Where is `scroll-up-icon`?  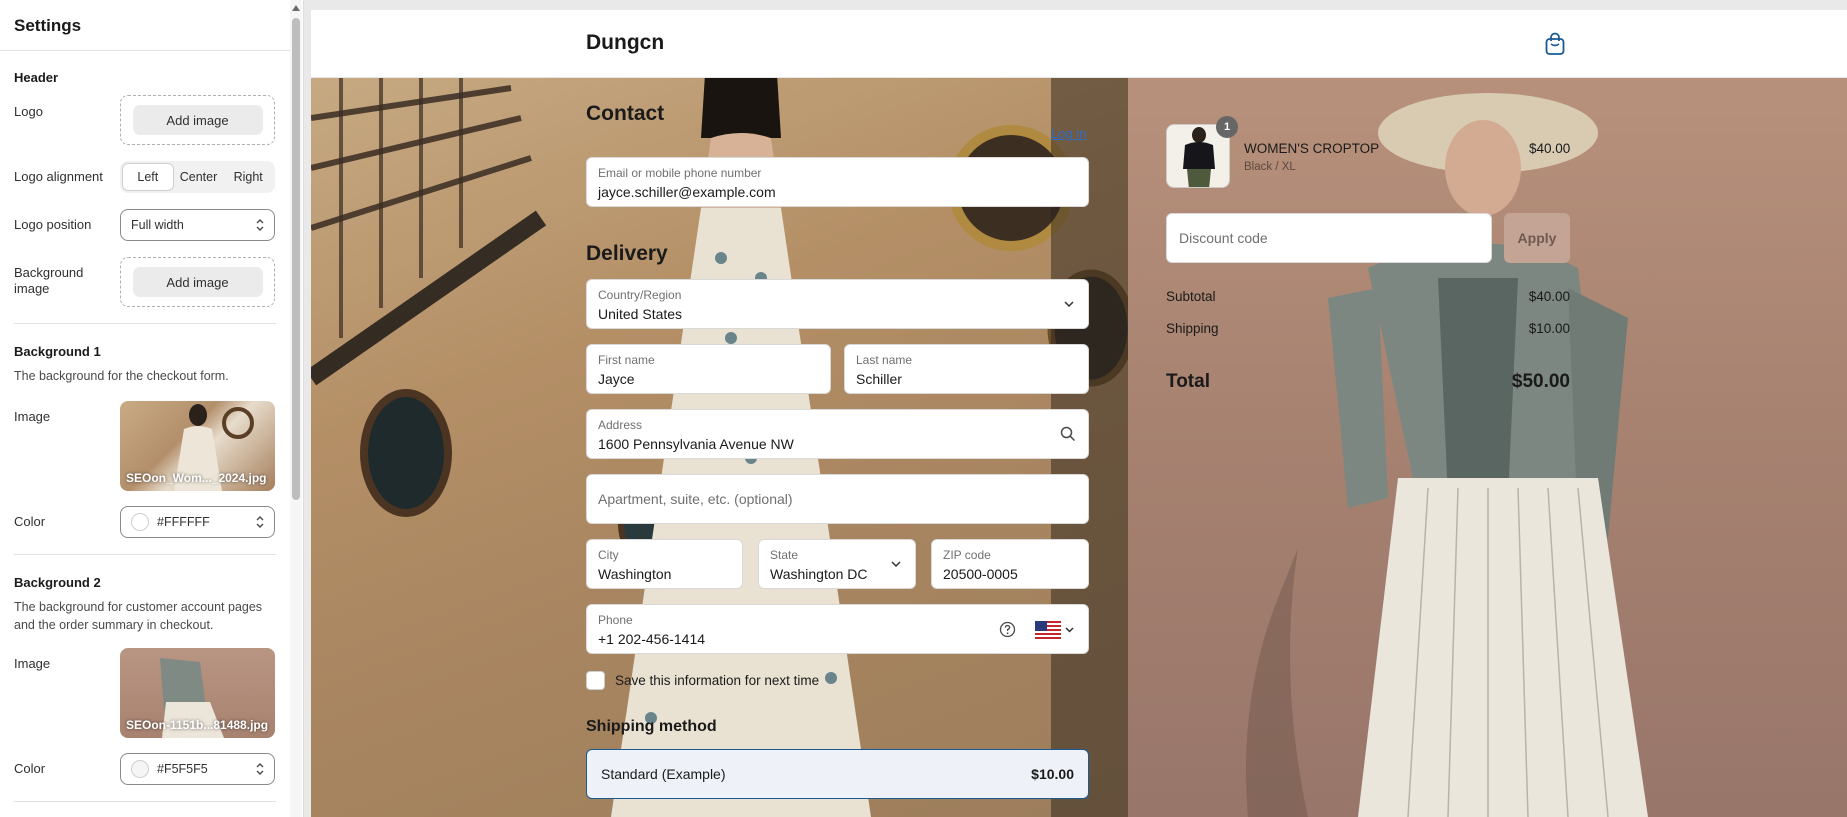
scroll-up-icon is located at coordinates (296, 8).